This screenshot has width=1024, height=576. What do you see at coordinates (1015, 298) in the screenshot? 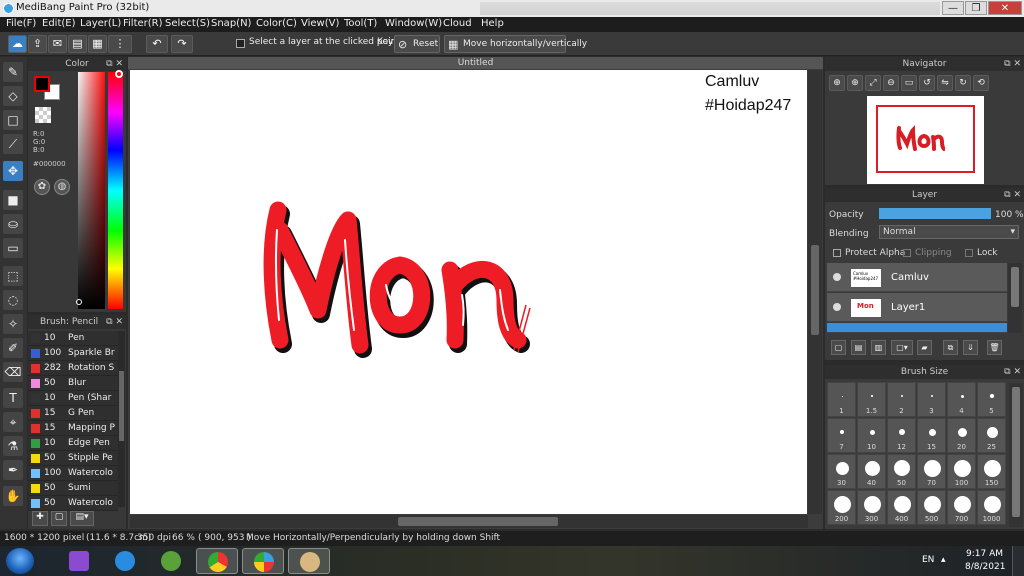
I see `layer-scrollbar` at bounding box center [1015, 298].